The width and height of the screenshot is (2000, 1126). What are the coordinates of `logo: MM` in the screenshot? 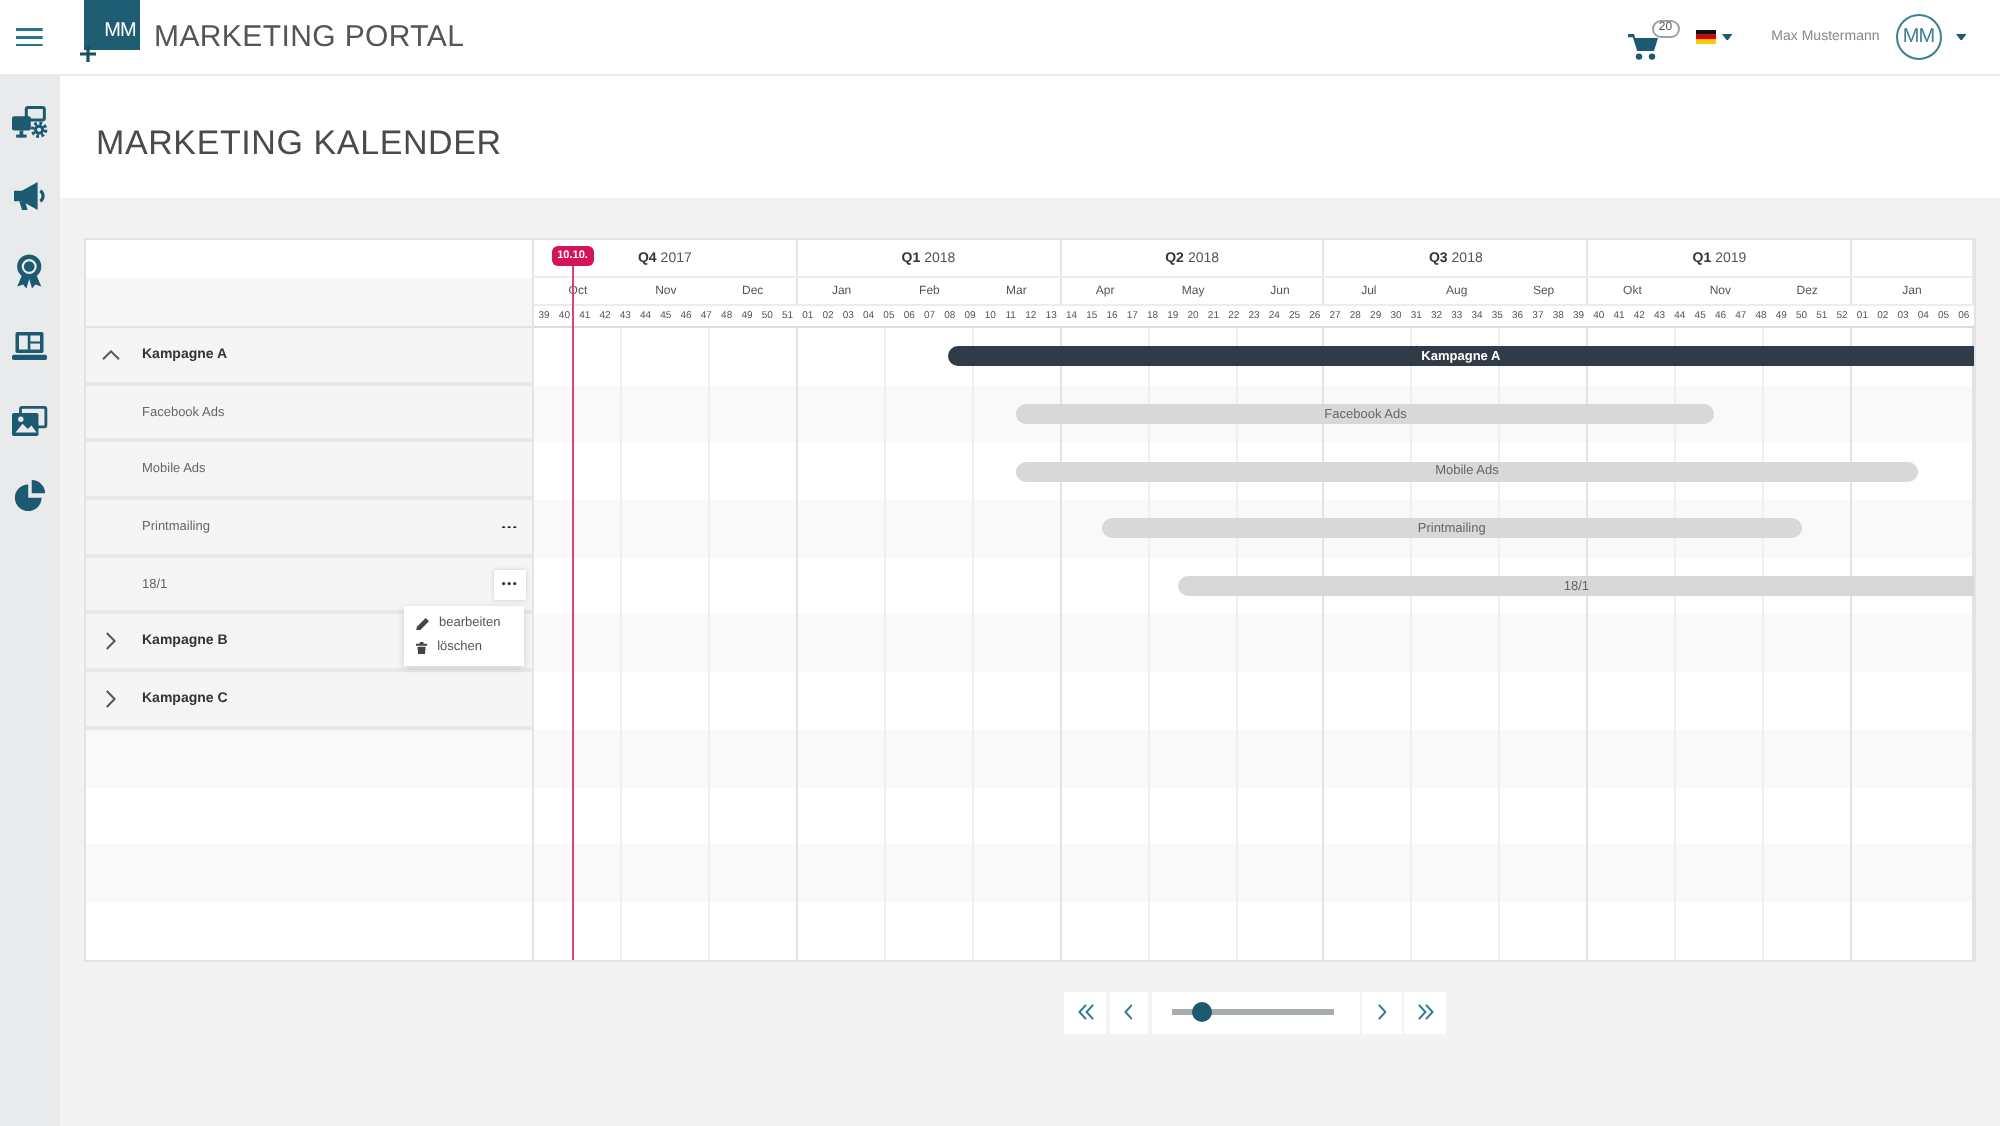 It's located at (112, 25).